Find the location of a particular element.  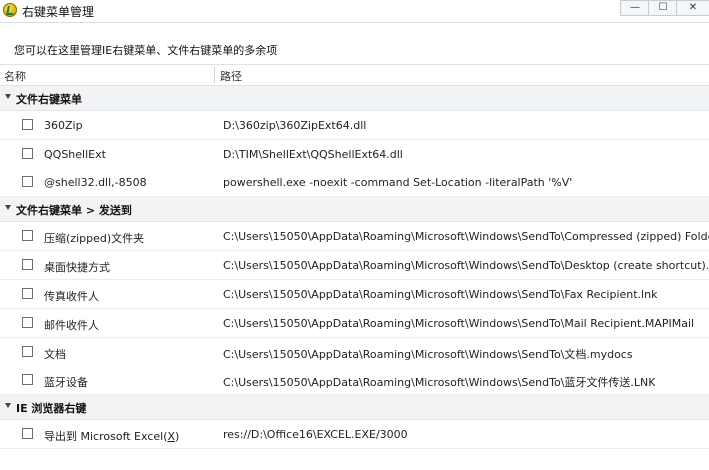

item-name: 压缩(zipped)文件夹 is located at coordinates (94, 238).